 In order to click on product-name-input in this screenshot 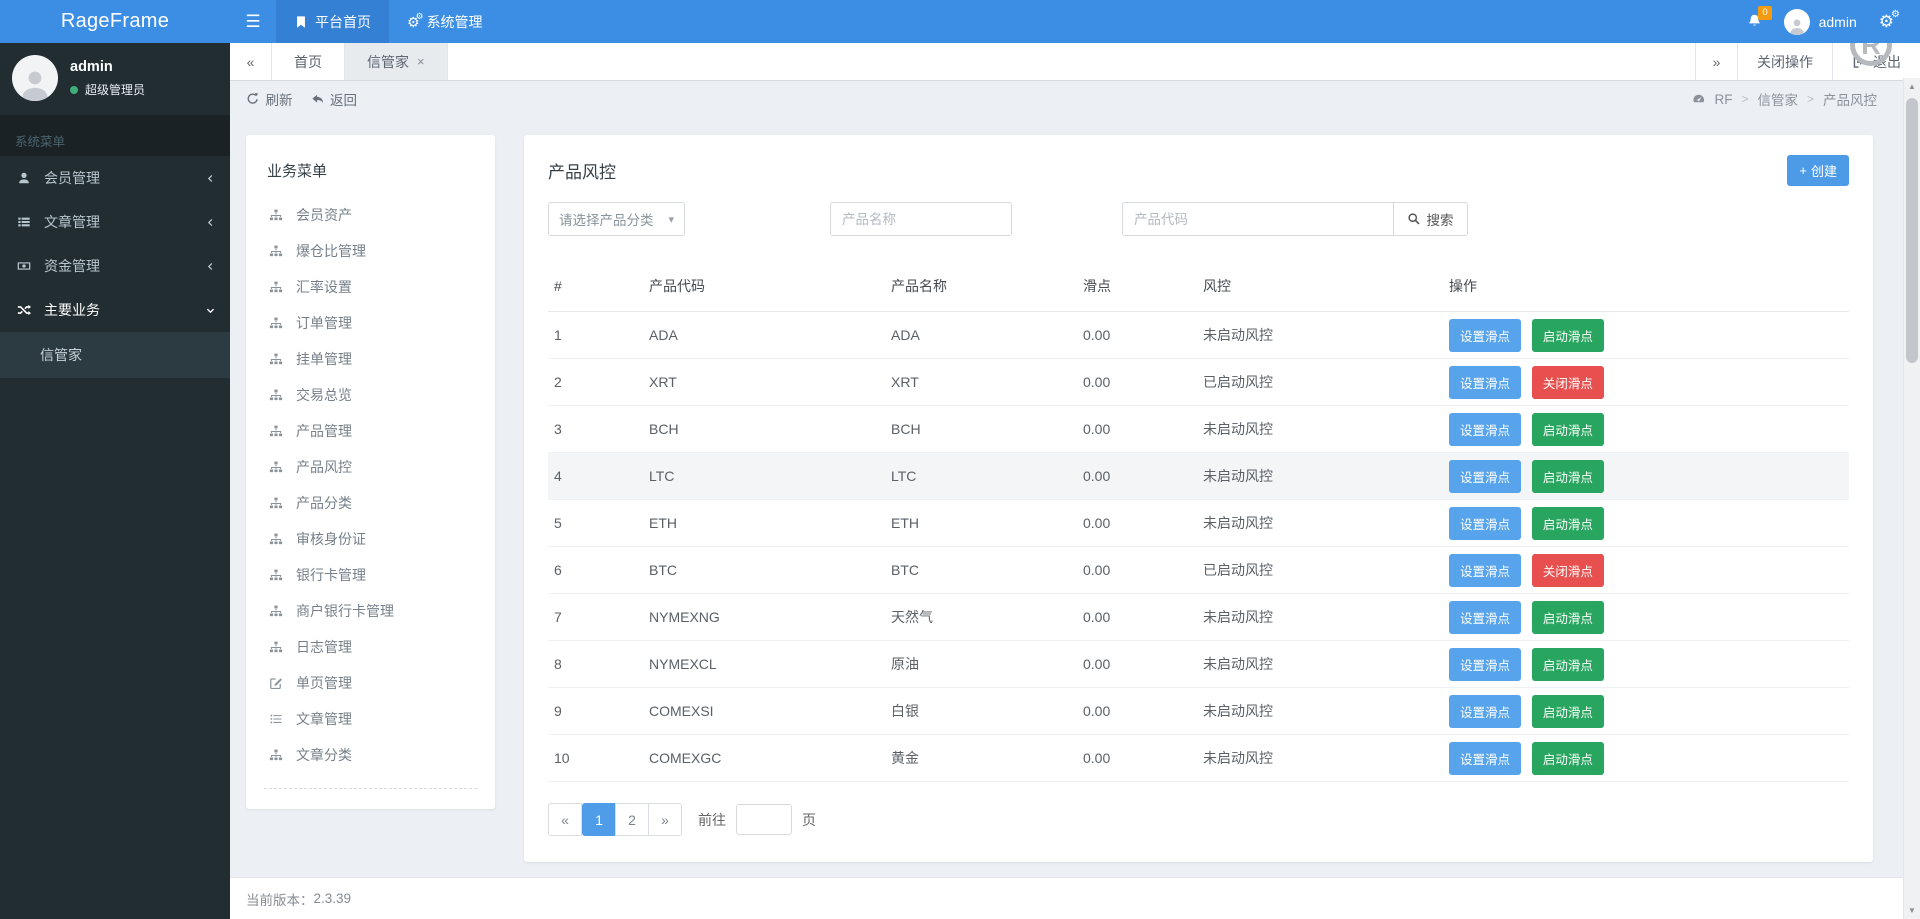, I will do `click(921, 219)`.